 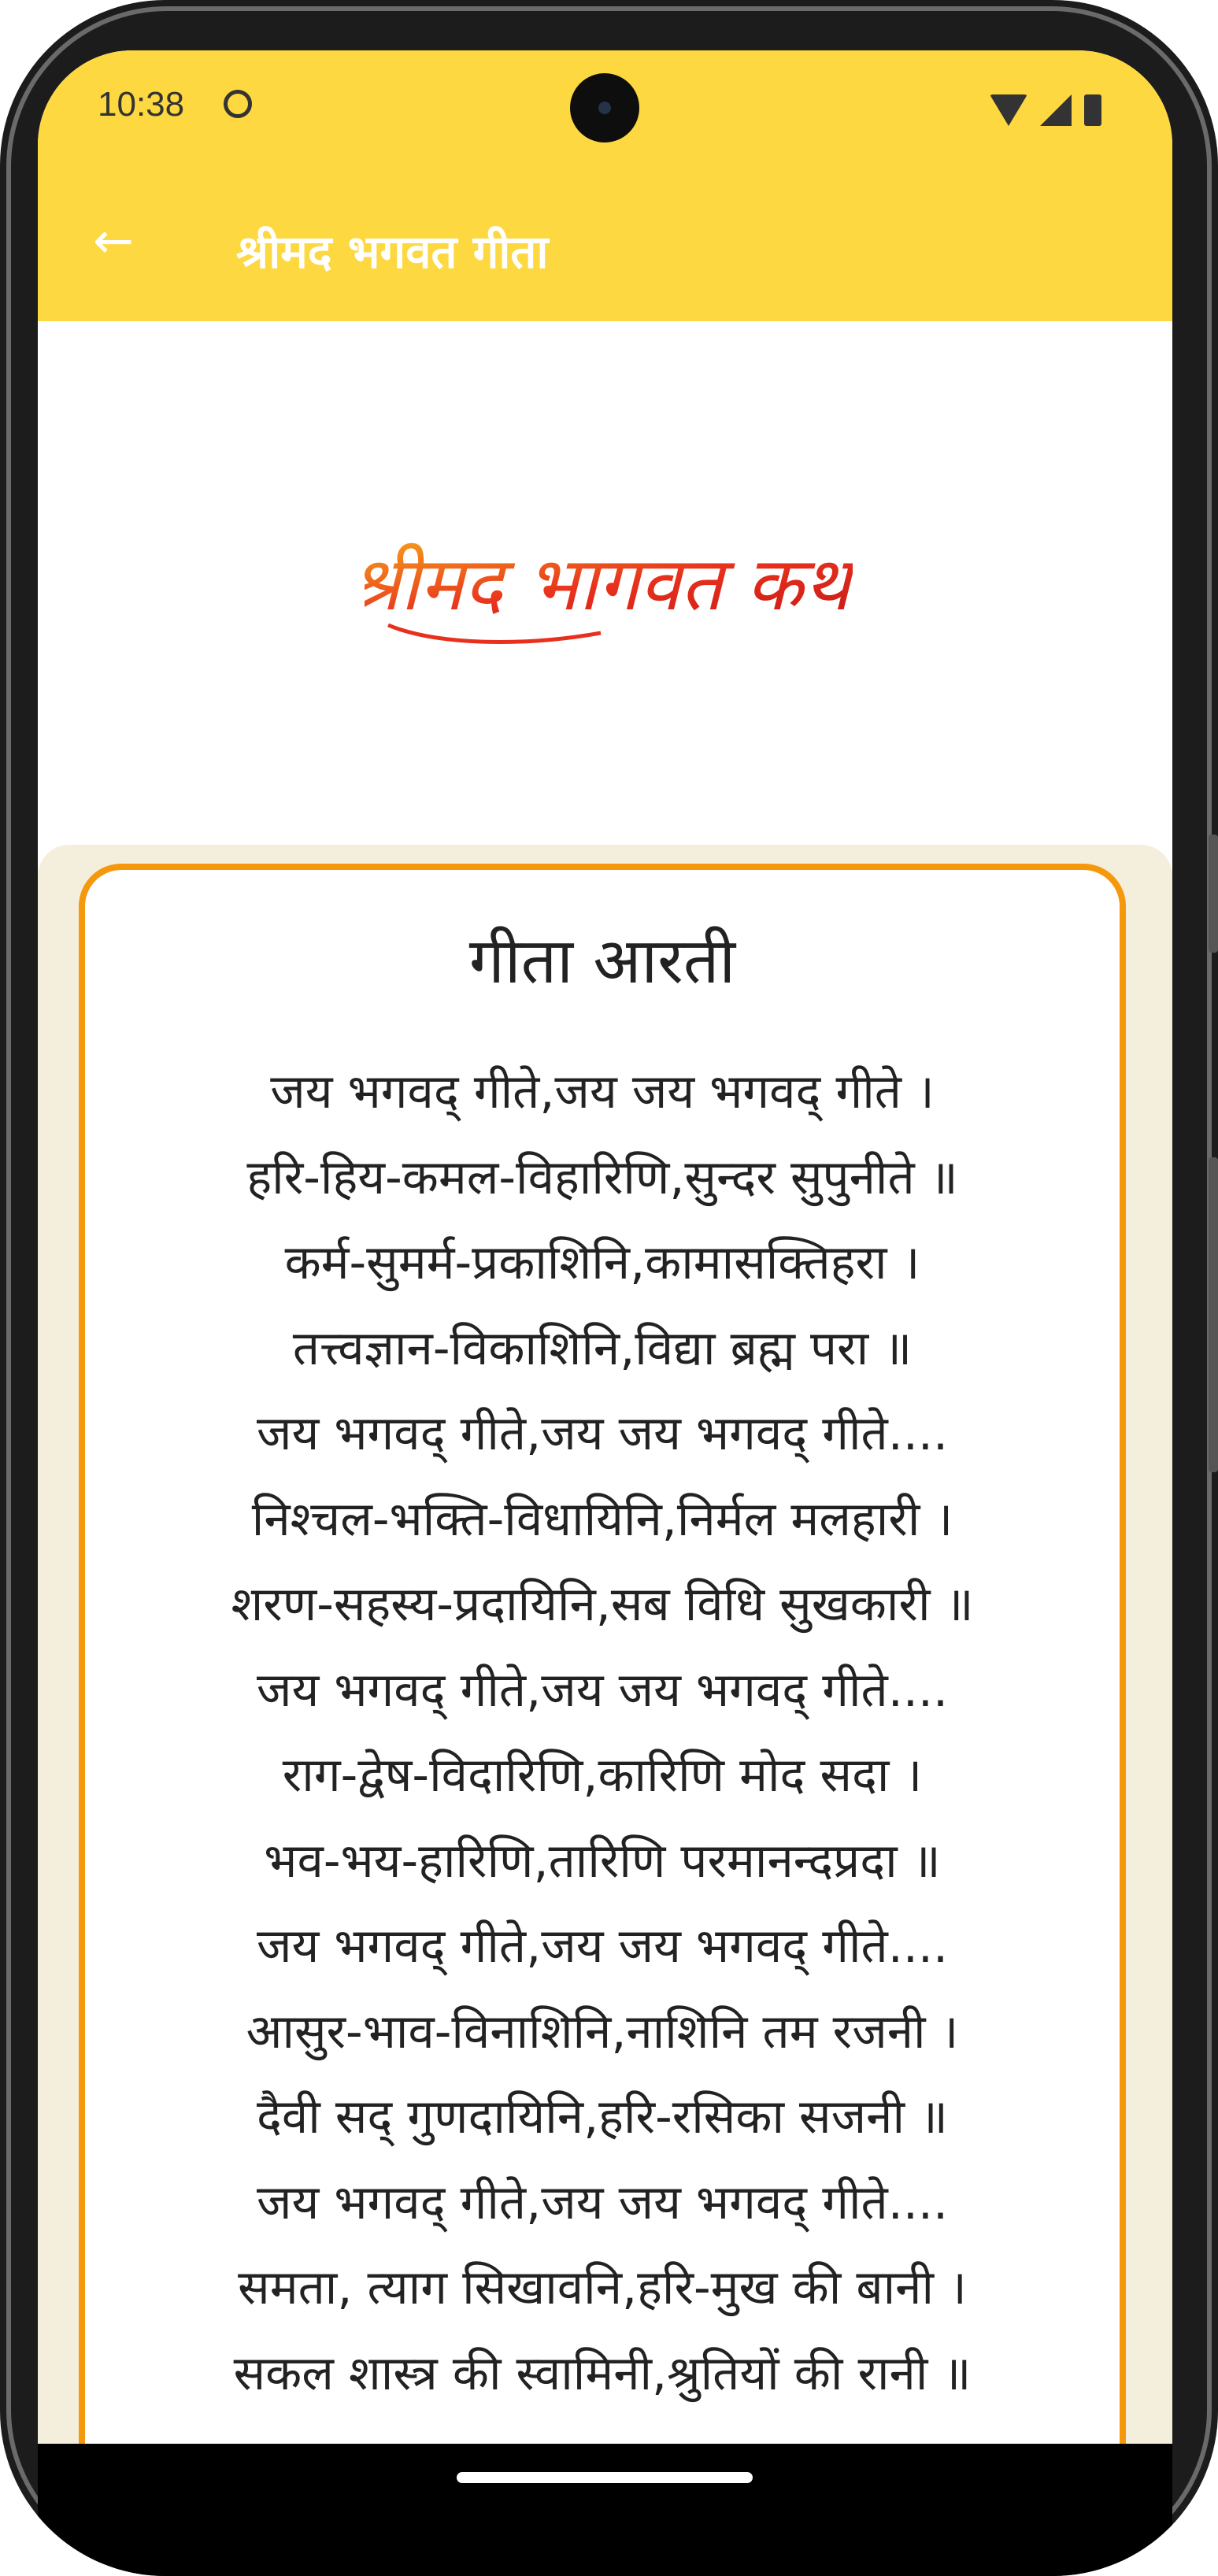 What do you see at coordinates (1092, 110) in the screenshot?
I see `battery-icon` at bounding box center [1092, 110].